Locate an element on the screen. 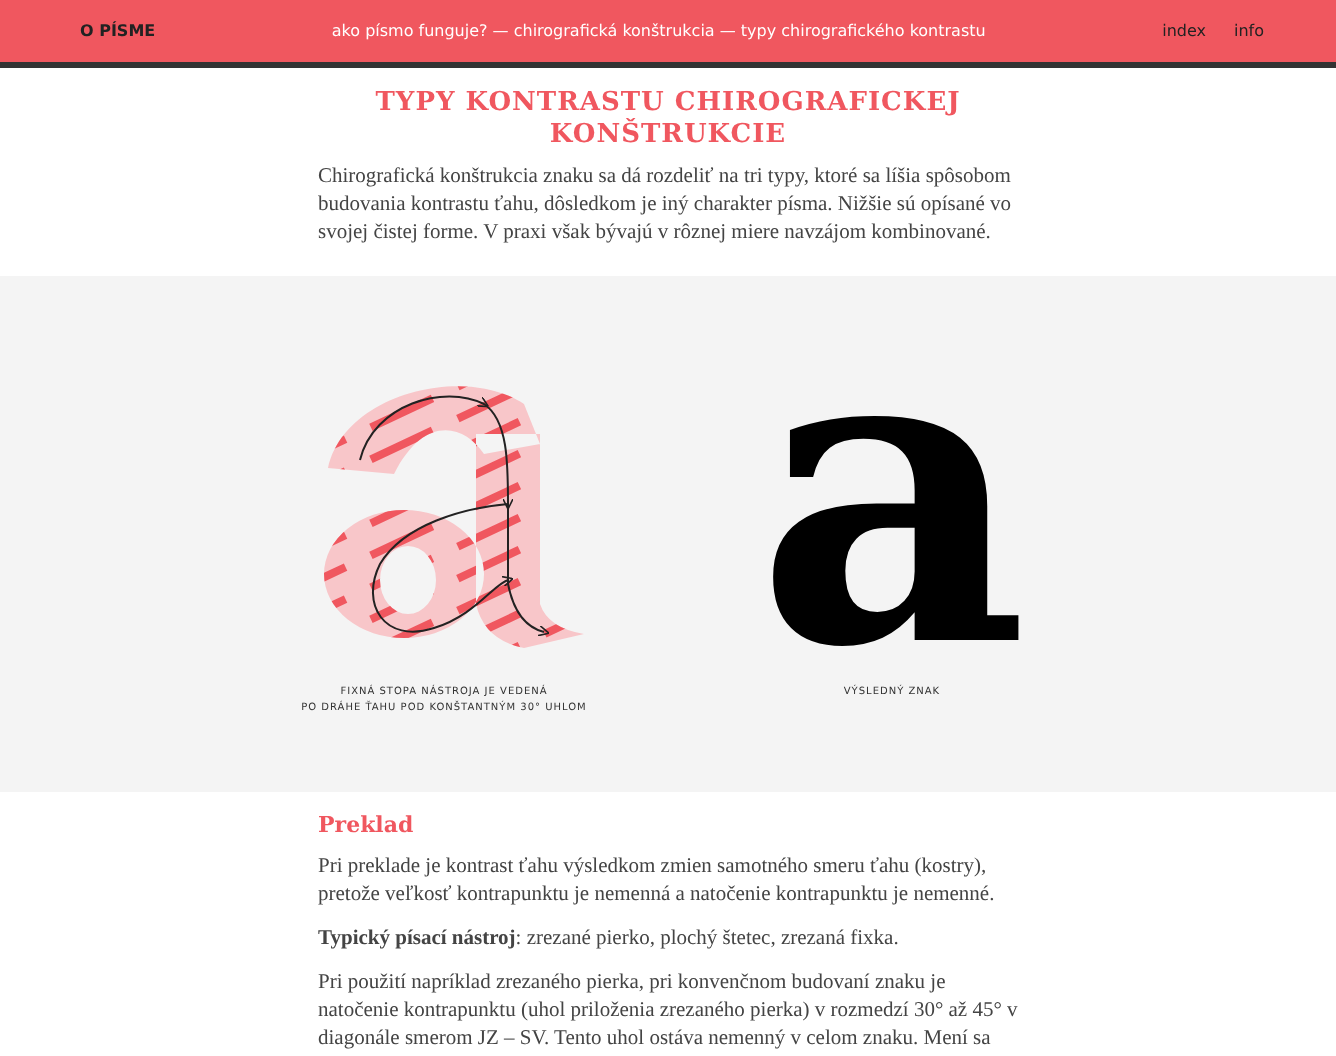  intro-paragraph: Chirografická konštrukcia znaku sa dá rozdeliť na tri typy, ktoré sa líšia spôsobom budovania kontrastu ťahu, dôsledkom je iný charakter písma. Nižšie sú opísané vo svojej čistej forme. V praxi však bývajú v rôznej miere navzájom kombinované. is located at coordinates (666, 206).